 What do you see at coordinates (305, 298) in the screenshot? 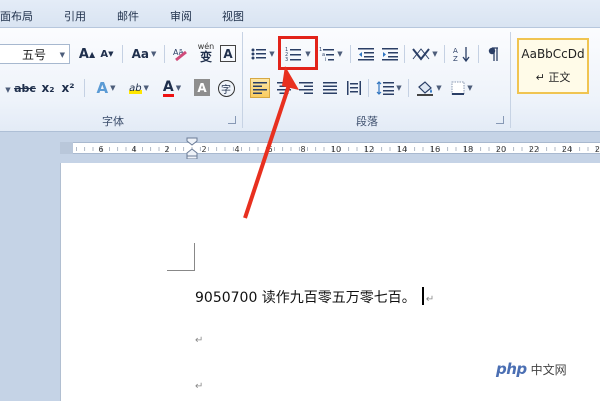
I see `document-text: 9050700 读作九百零五万零七百。` at bounding box center [305, 298].